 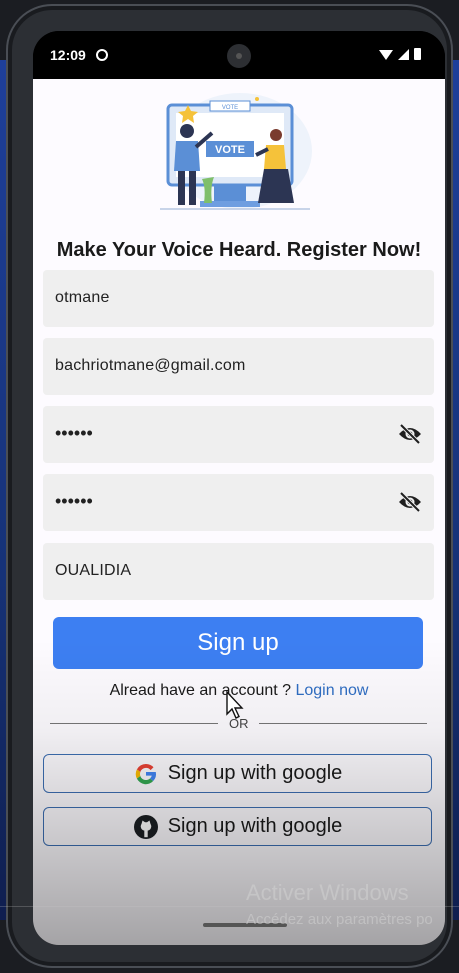 I want to click on page-title: Make Your Voice Heard. Register Now!, so click(x=239, y=250).